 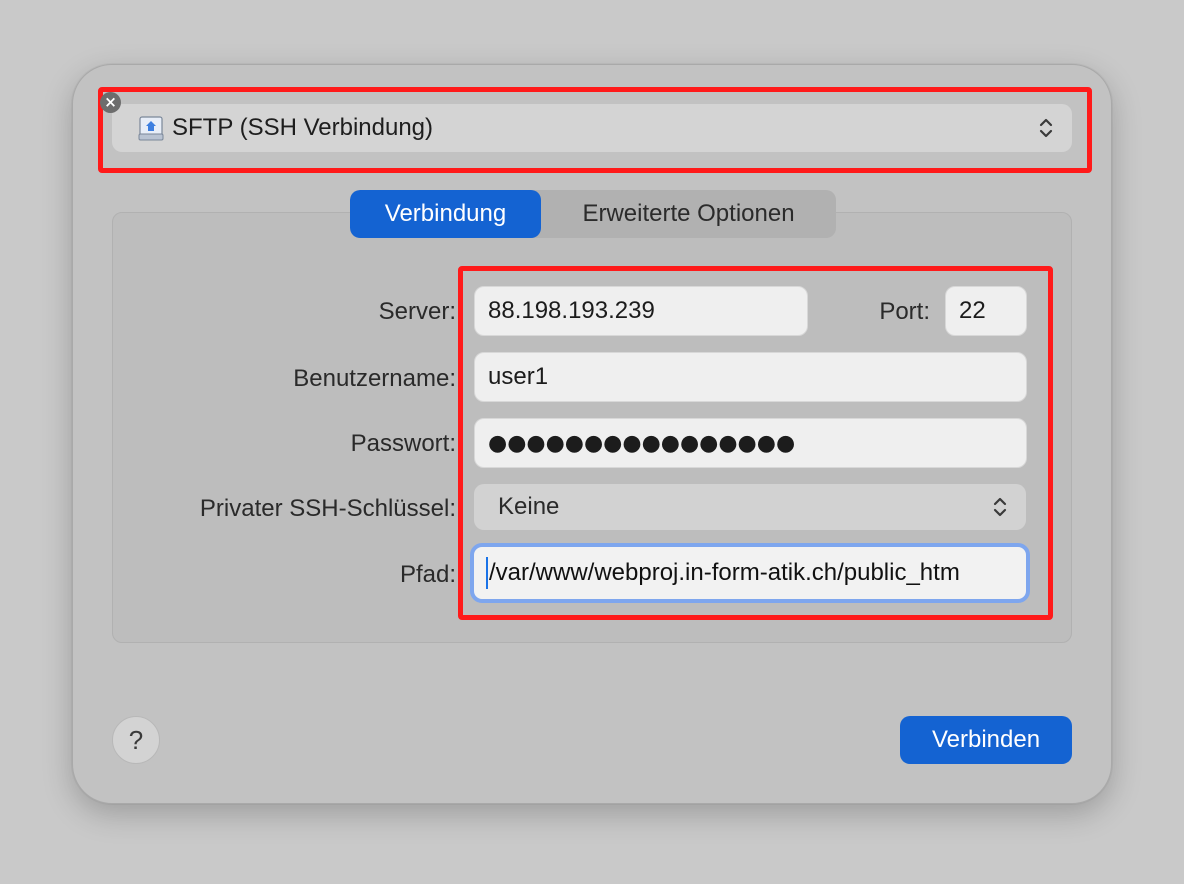 I want to click on port-label: Port:, so click(x=904, y=311).